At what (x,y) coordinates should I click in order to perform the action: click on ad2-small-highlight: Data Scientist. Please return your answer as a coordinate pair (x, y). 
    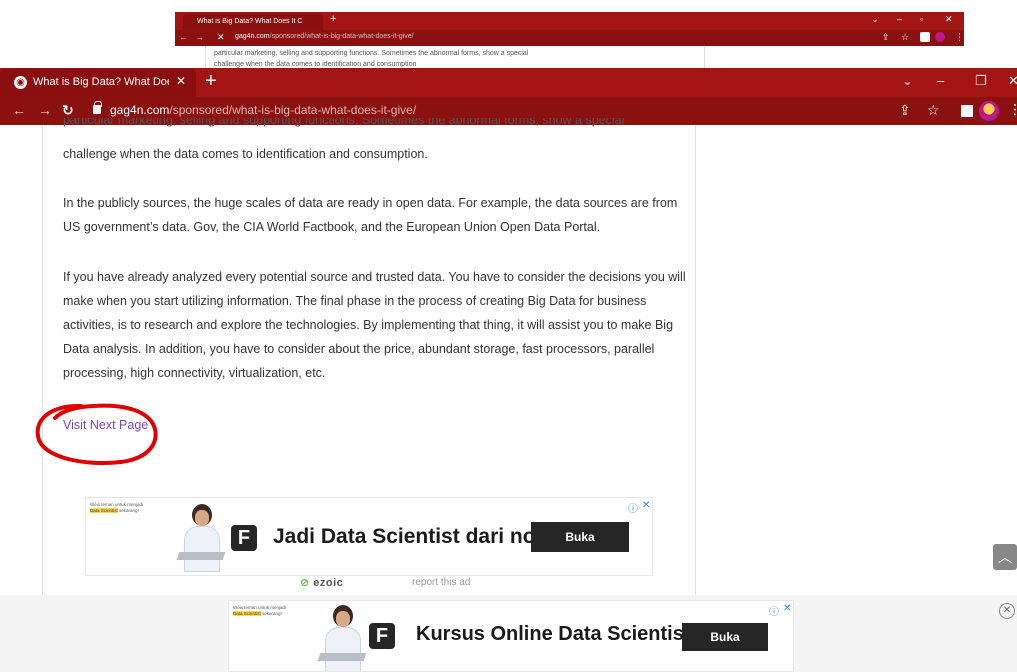
    Looking at the image, I should click on (247, 613).